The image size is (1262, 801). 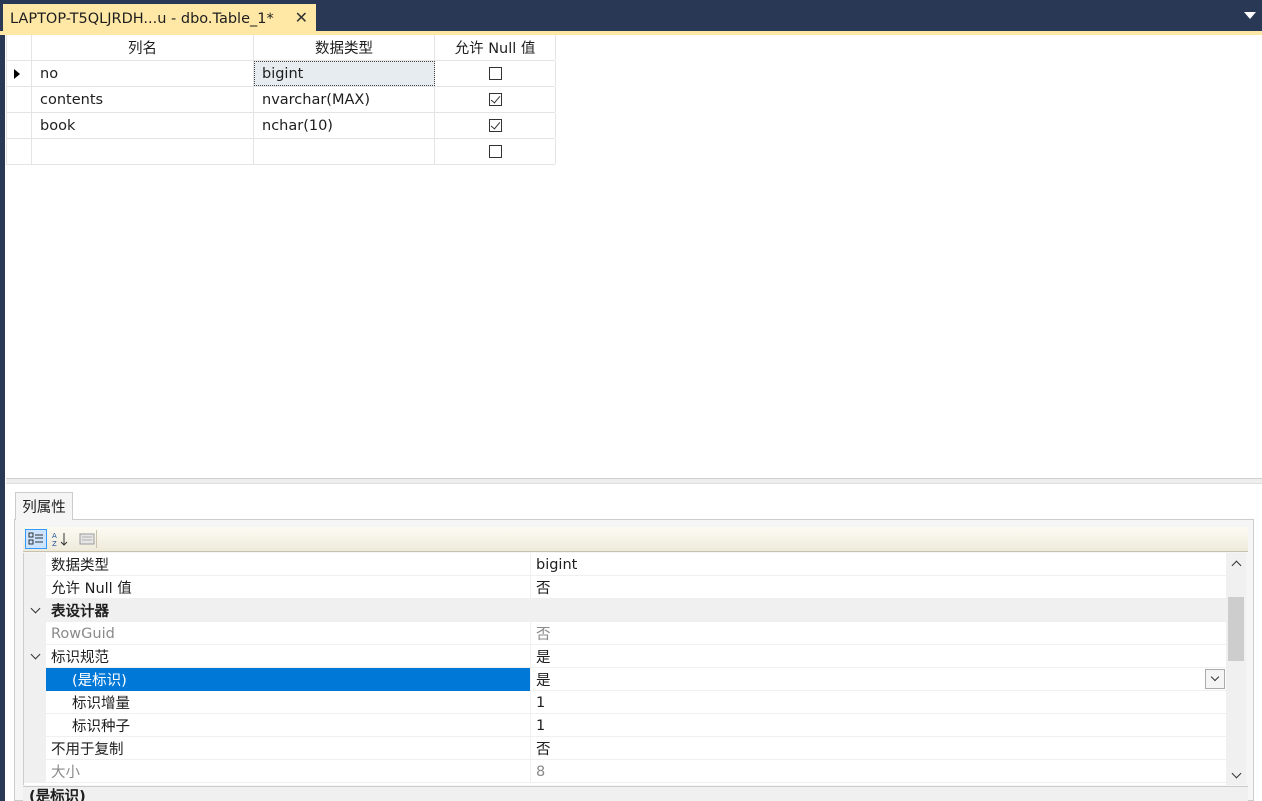 What do you see at coordinates (1236, 669) in the screenshot?
I see `property-grid-scrollbar` at bounding box center [1236, 669].